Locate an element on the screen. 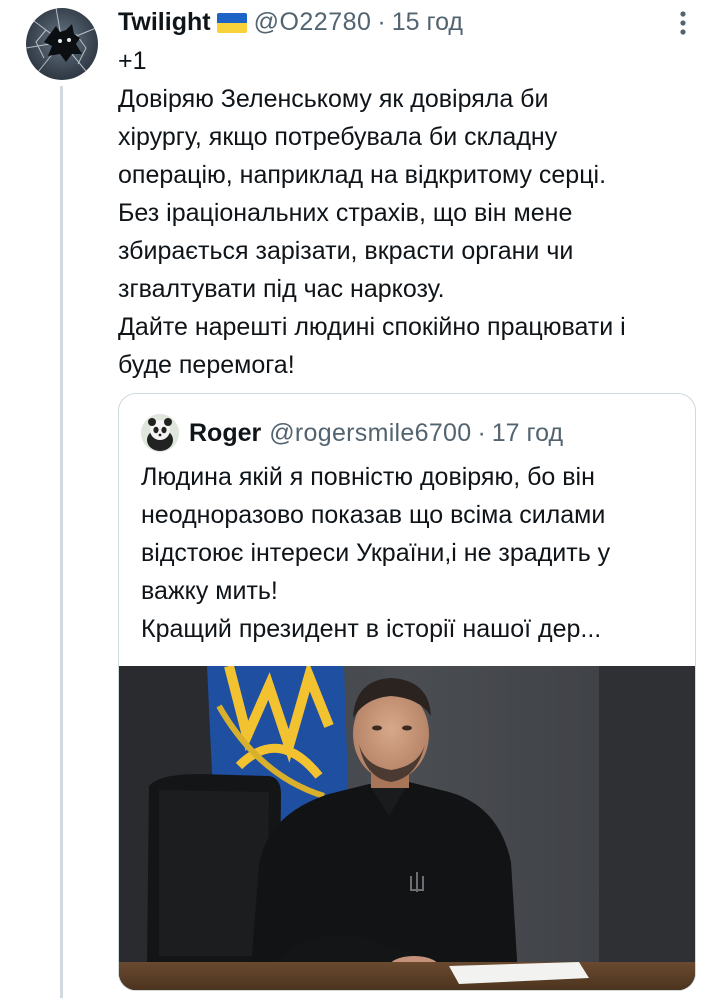 The image size is (718, 998). quoted-author-avatar is located at coordinates (160, 433).